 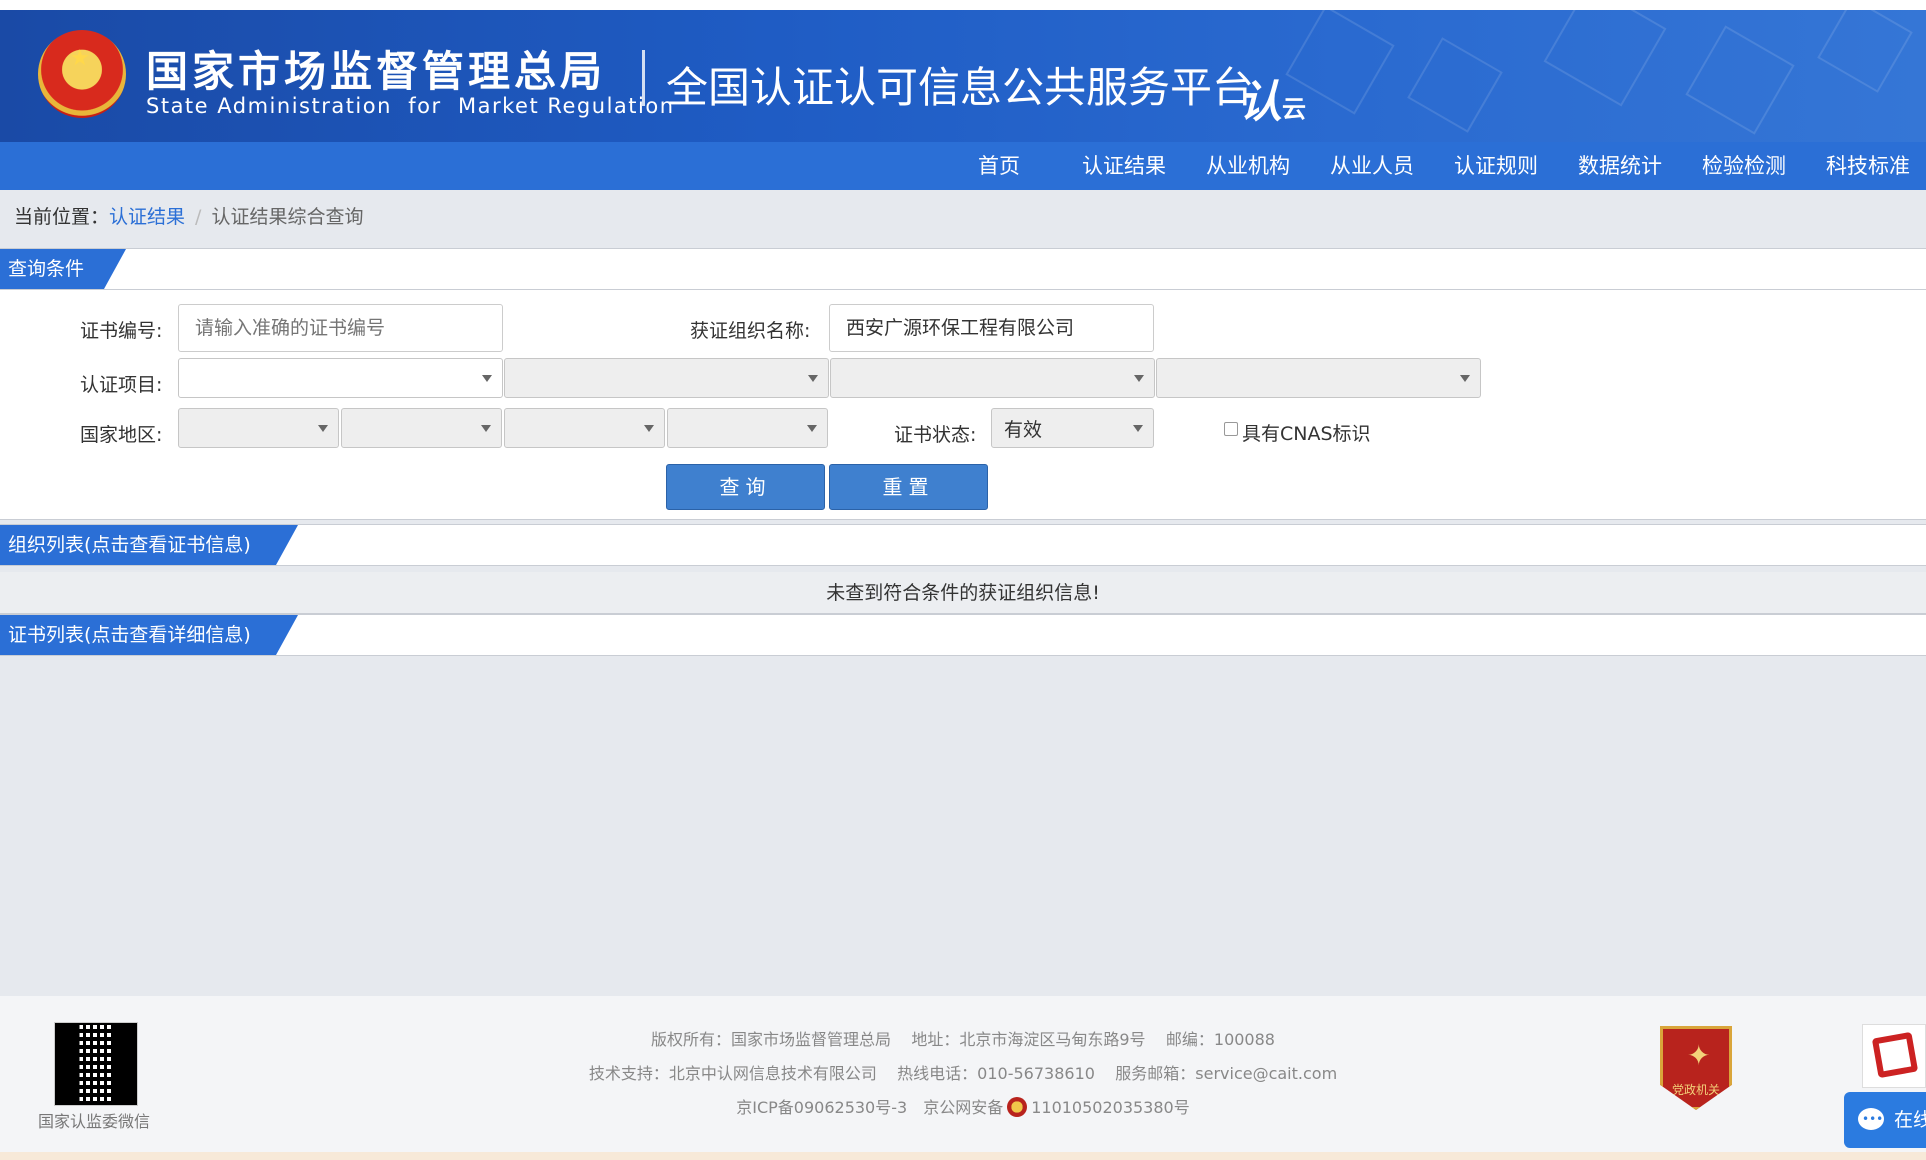 What do you see at coordinates (750, 331) in the screenshot?
I see `org-name-label: 获证组织名称:` at bounding box center [750, 331].